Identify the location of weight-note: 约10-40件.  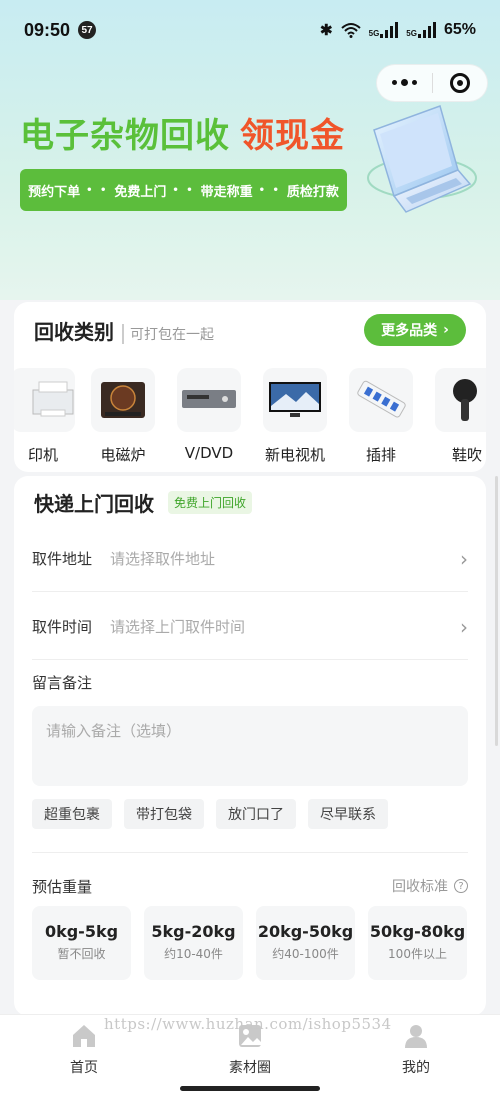
(193, 954).